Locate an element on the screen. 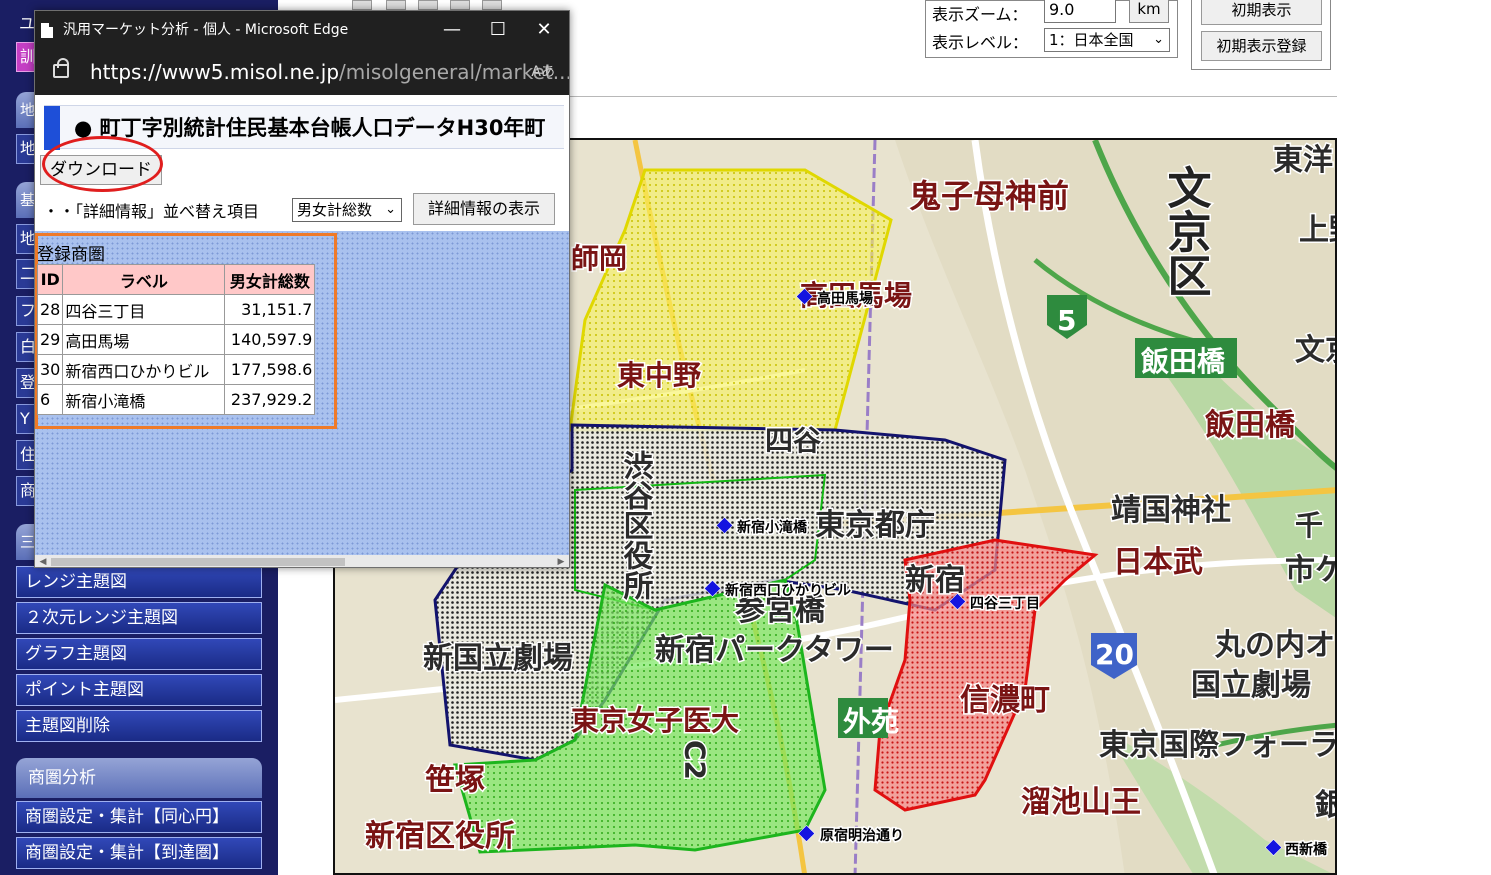 The image size is (1491, 875). translate-icon: Aあ is located at coordinates (543, 72).